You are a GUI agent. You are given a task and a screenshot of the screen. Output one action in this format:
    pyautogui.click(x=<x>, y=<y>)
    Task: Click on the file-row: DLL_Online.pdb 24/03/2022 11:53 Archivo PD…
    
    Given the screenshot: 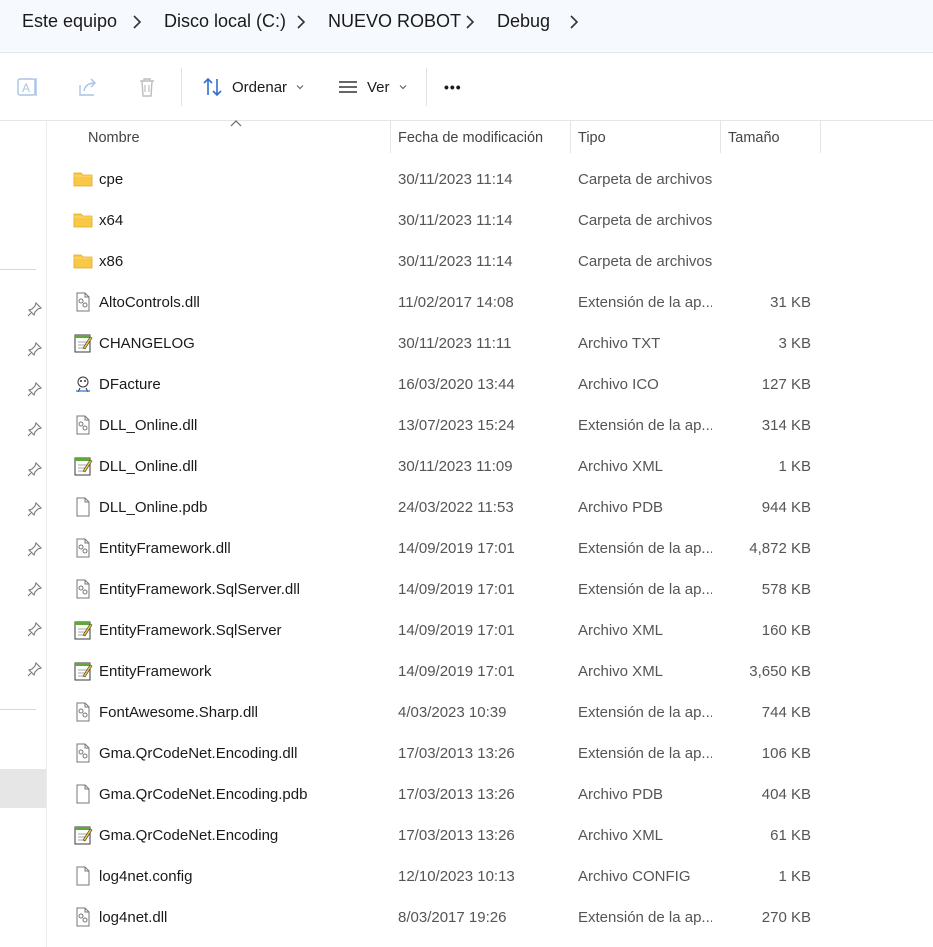 What is the action you would take?
    pyautogui.click(x=490, y=507)
    